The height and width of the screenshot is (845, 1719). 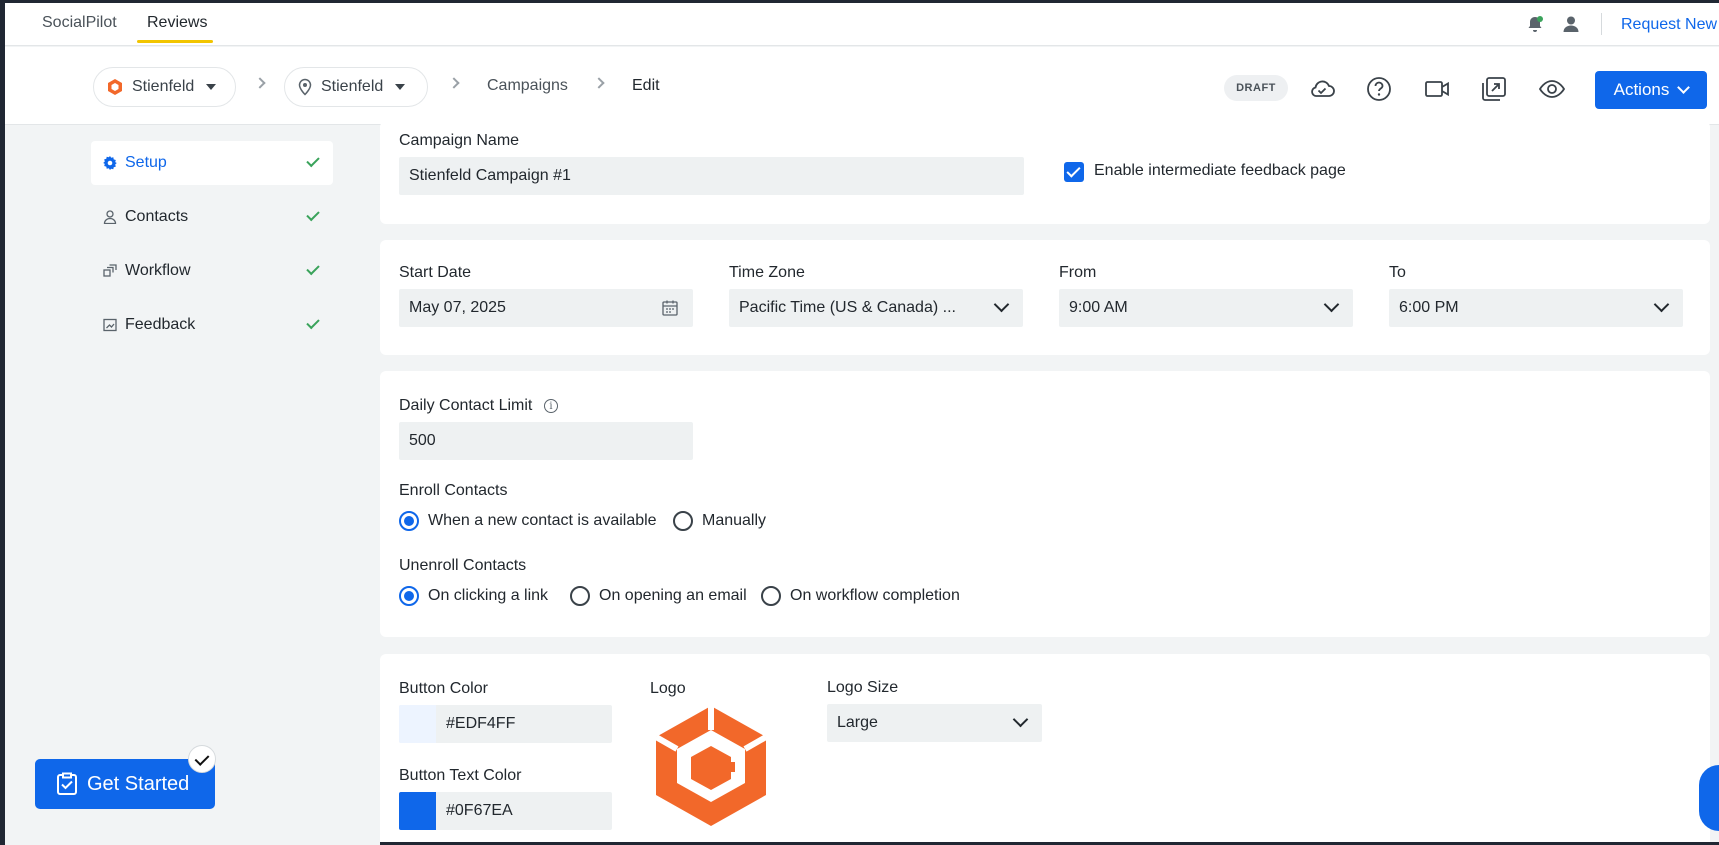 I want to click on unenroll-clicking-link-radio, so click(x=409, y=596).